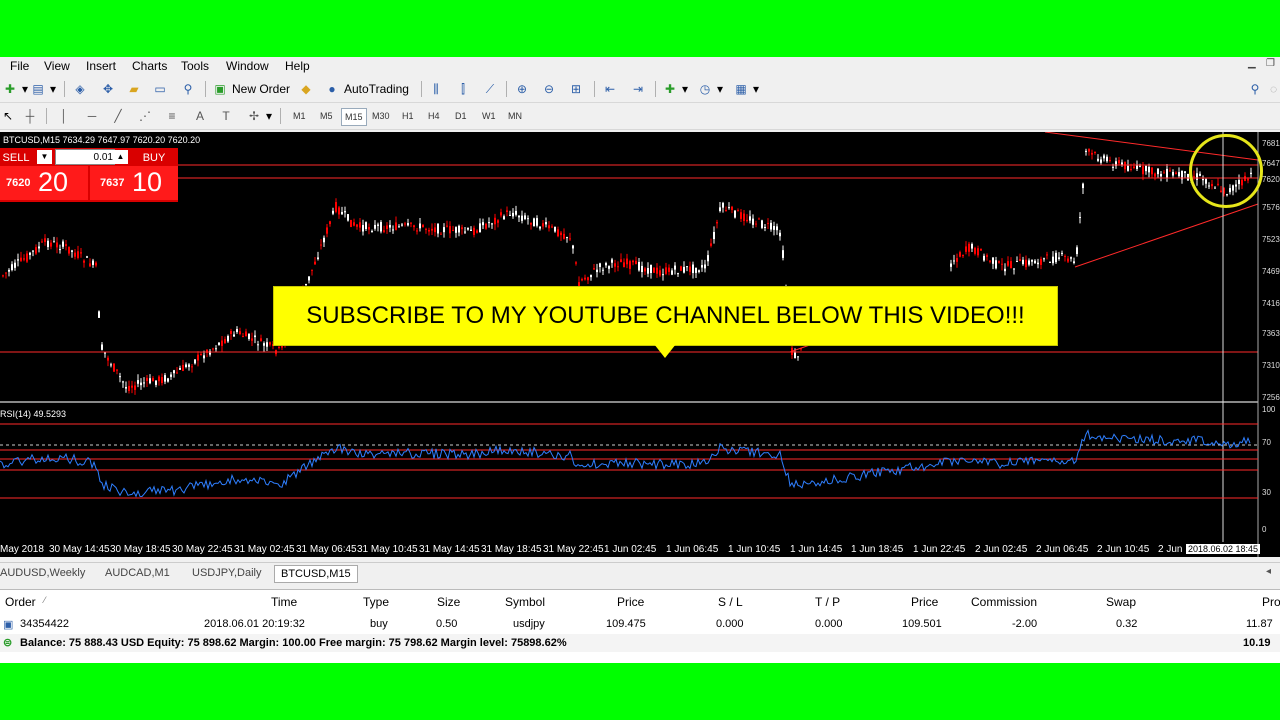  Describe the element at coordinates (297, 66) in the screenshot. I see `menu-help: Help` at that location.